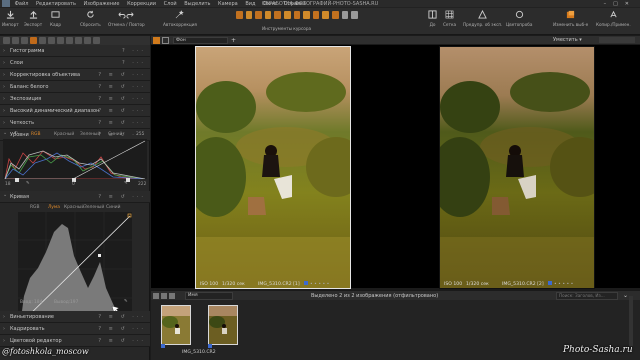 This screenshot has height=360, width=640. I want to click on tool-layers: Слои ? ···, so click(75, 63).